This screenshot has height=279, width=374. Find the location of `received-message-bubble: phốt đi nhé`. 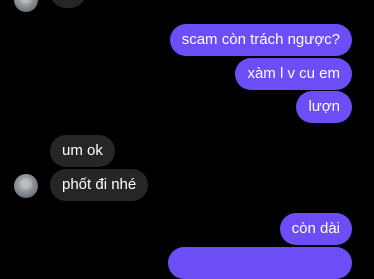

received-message-bubble: phốt đi nhé is located at coordinates (99, 185).